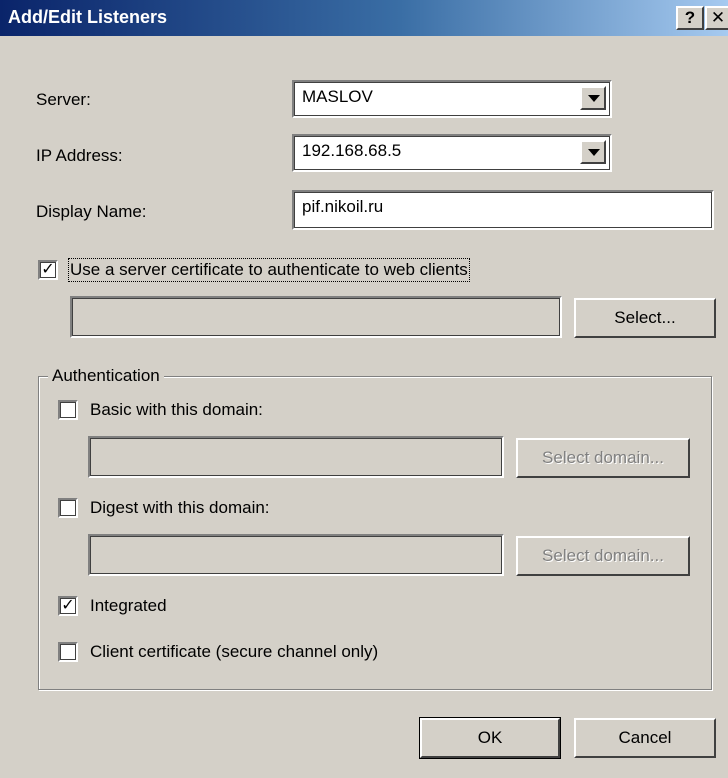  I want to click on authentication-group-label: Authentication, so click(106, 376).